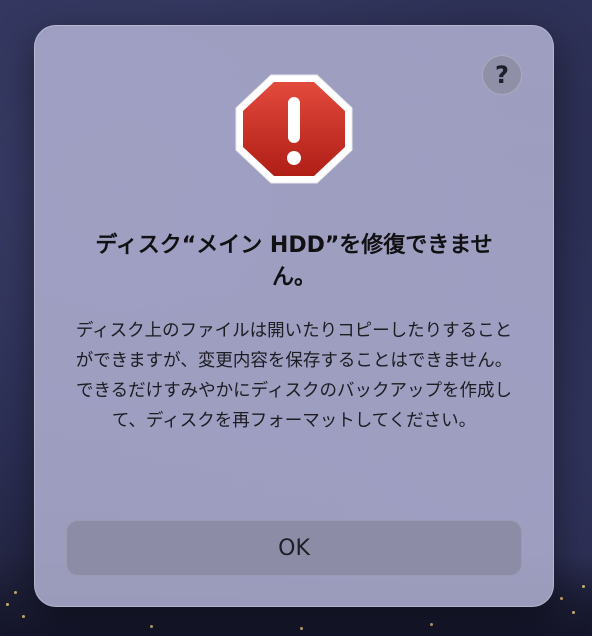 The width and height of the screenshot is (592, 636). Describe the element at coordinates (294, 548) in the screenshot. I see `ok-button: OK` at that location.